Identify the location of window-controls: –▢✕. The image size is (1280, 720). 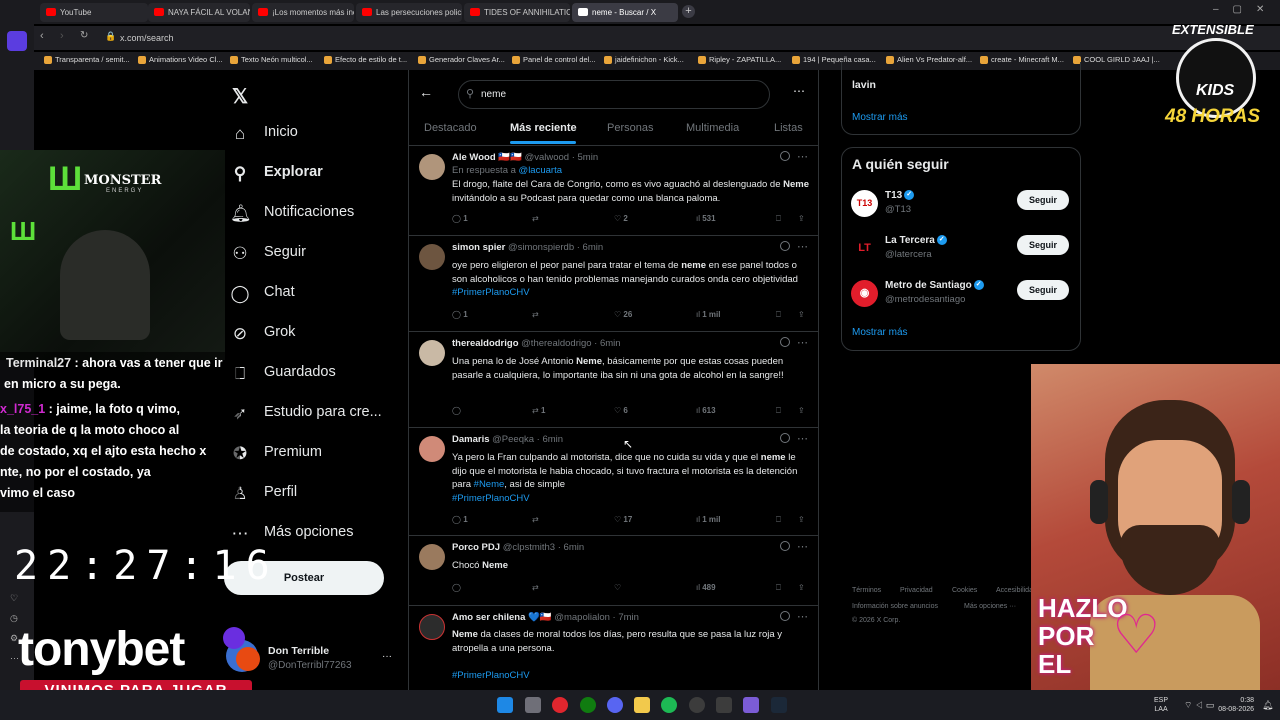
(1245, 9).